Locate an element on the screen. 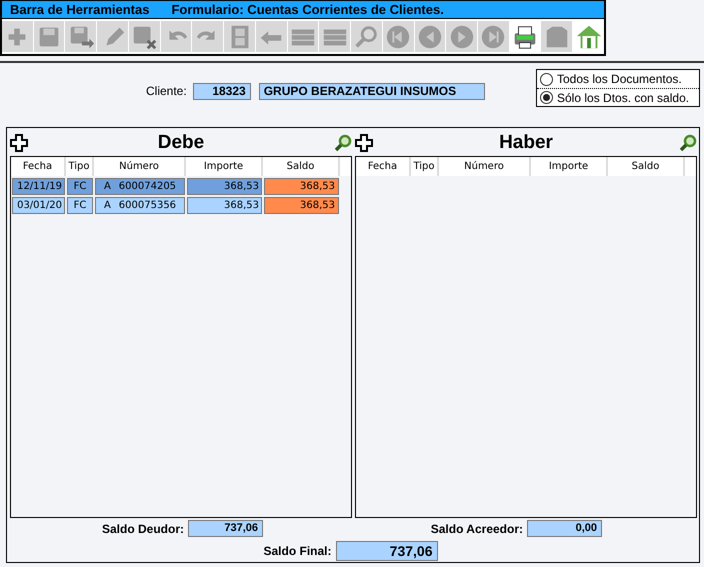  form-title: Formulario: Cuentas Corrientes de Clientes. is located at coordinates (307, 9).